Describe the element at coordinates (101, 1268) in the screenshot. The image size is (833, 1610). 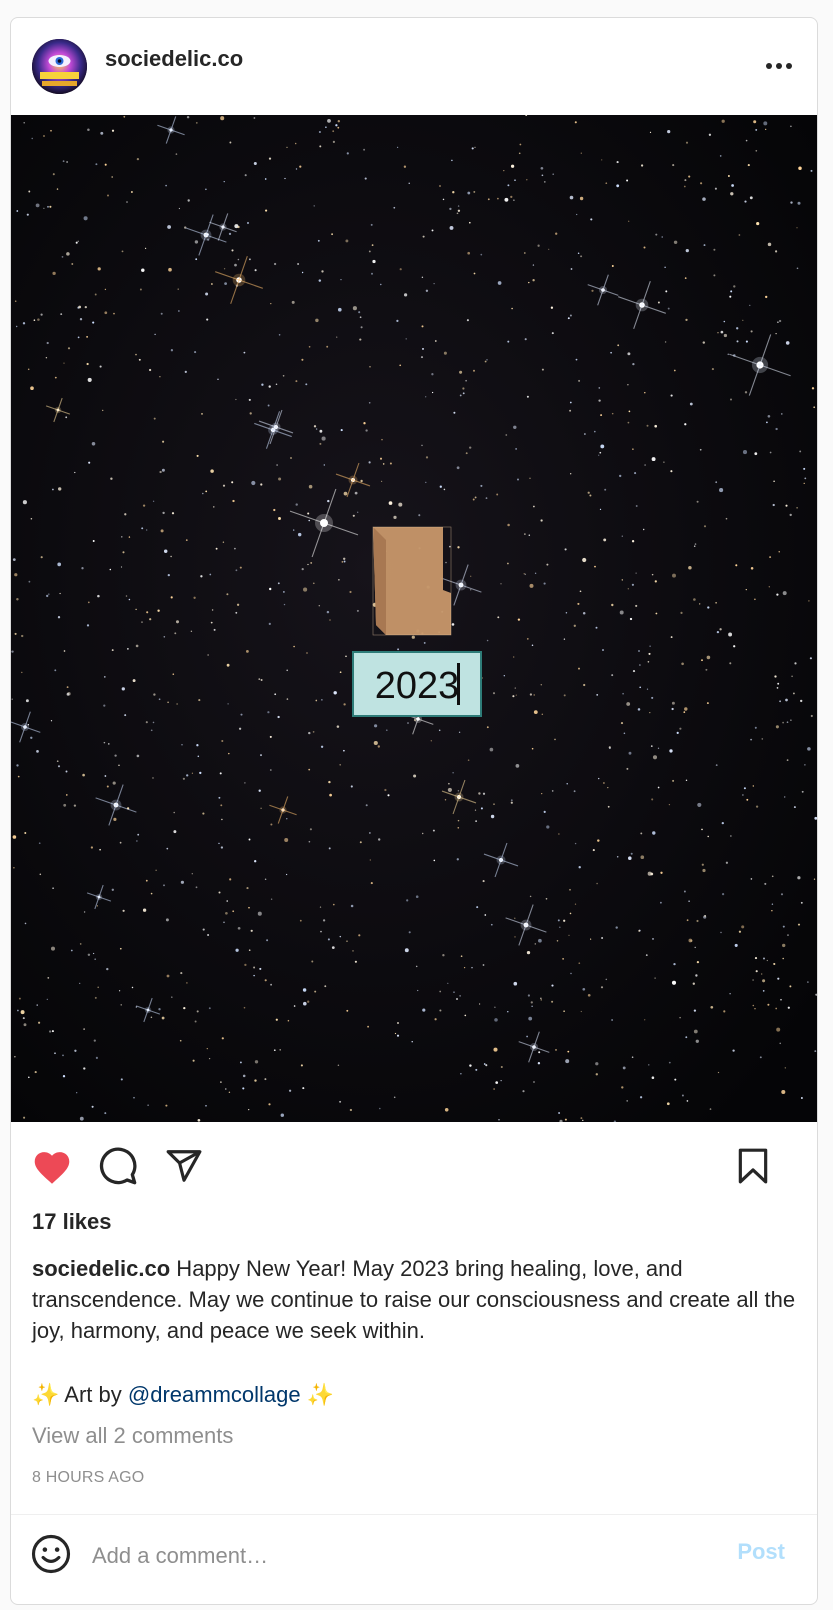
I see `caption-username: sociedelic.co` at that location.